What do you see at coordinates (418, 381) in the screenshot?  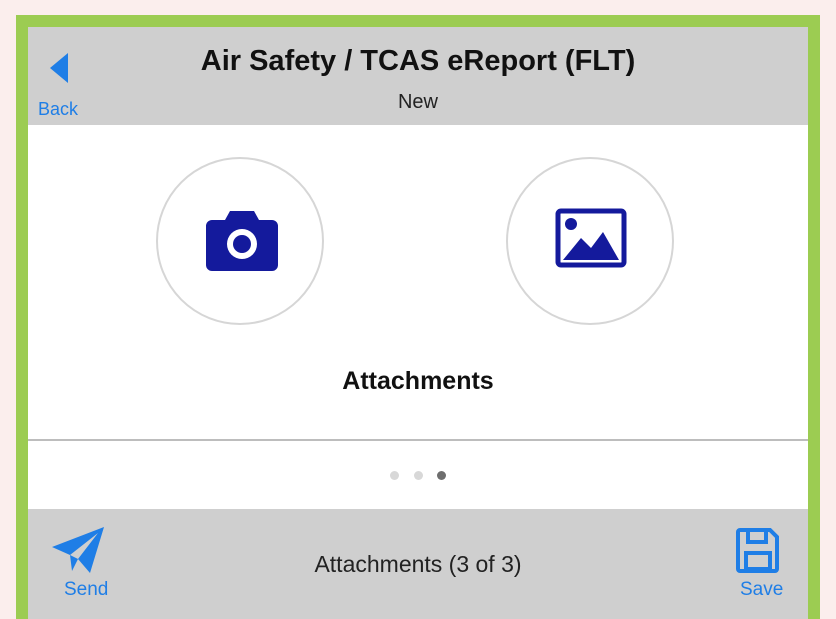 I see `section-title: Attachments` at bounding box center [418, 381].